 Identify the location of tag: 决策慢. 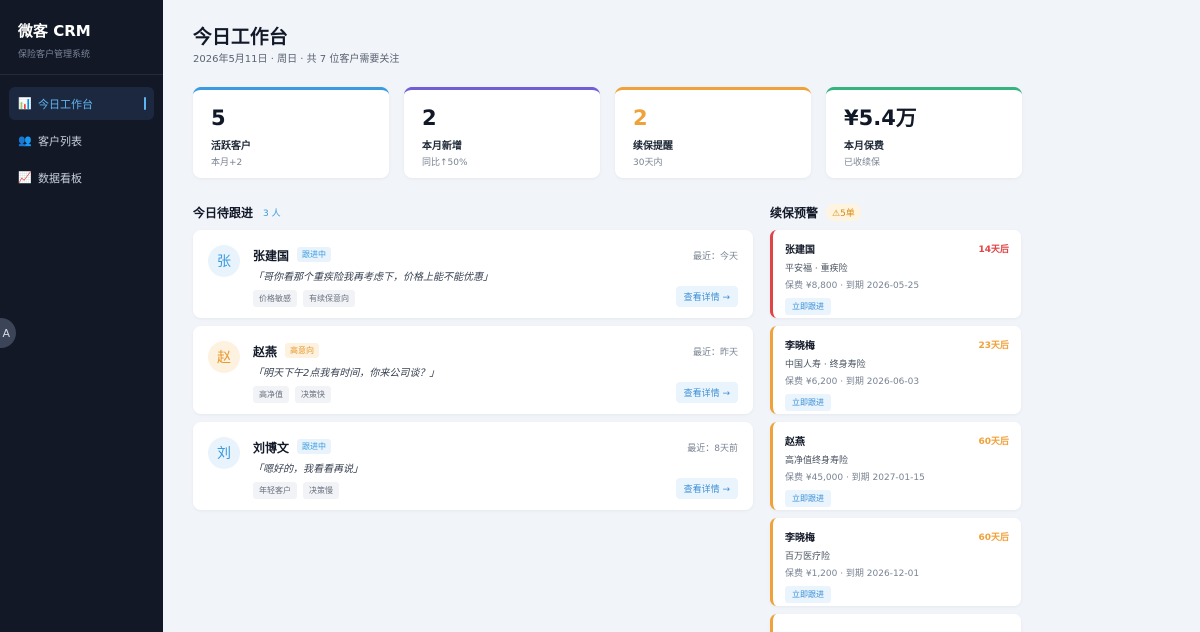
(321, 490).